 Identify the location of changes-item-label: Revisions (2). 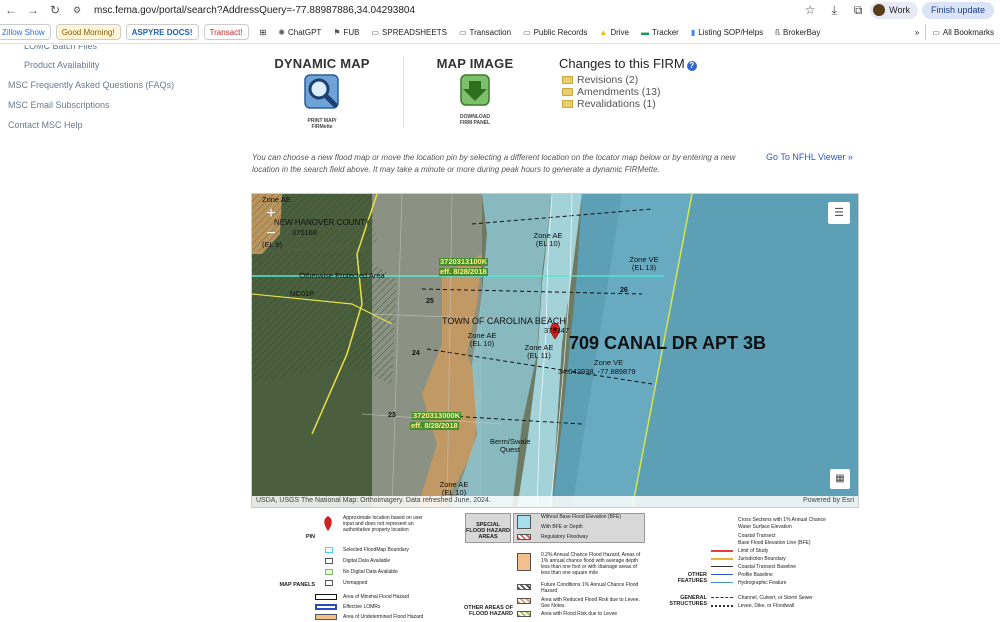
(608, 80).